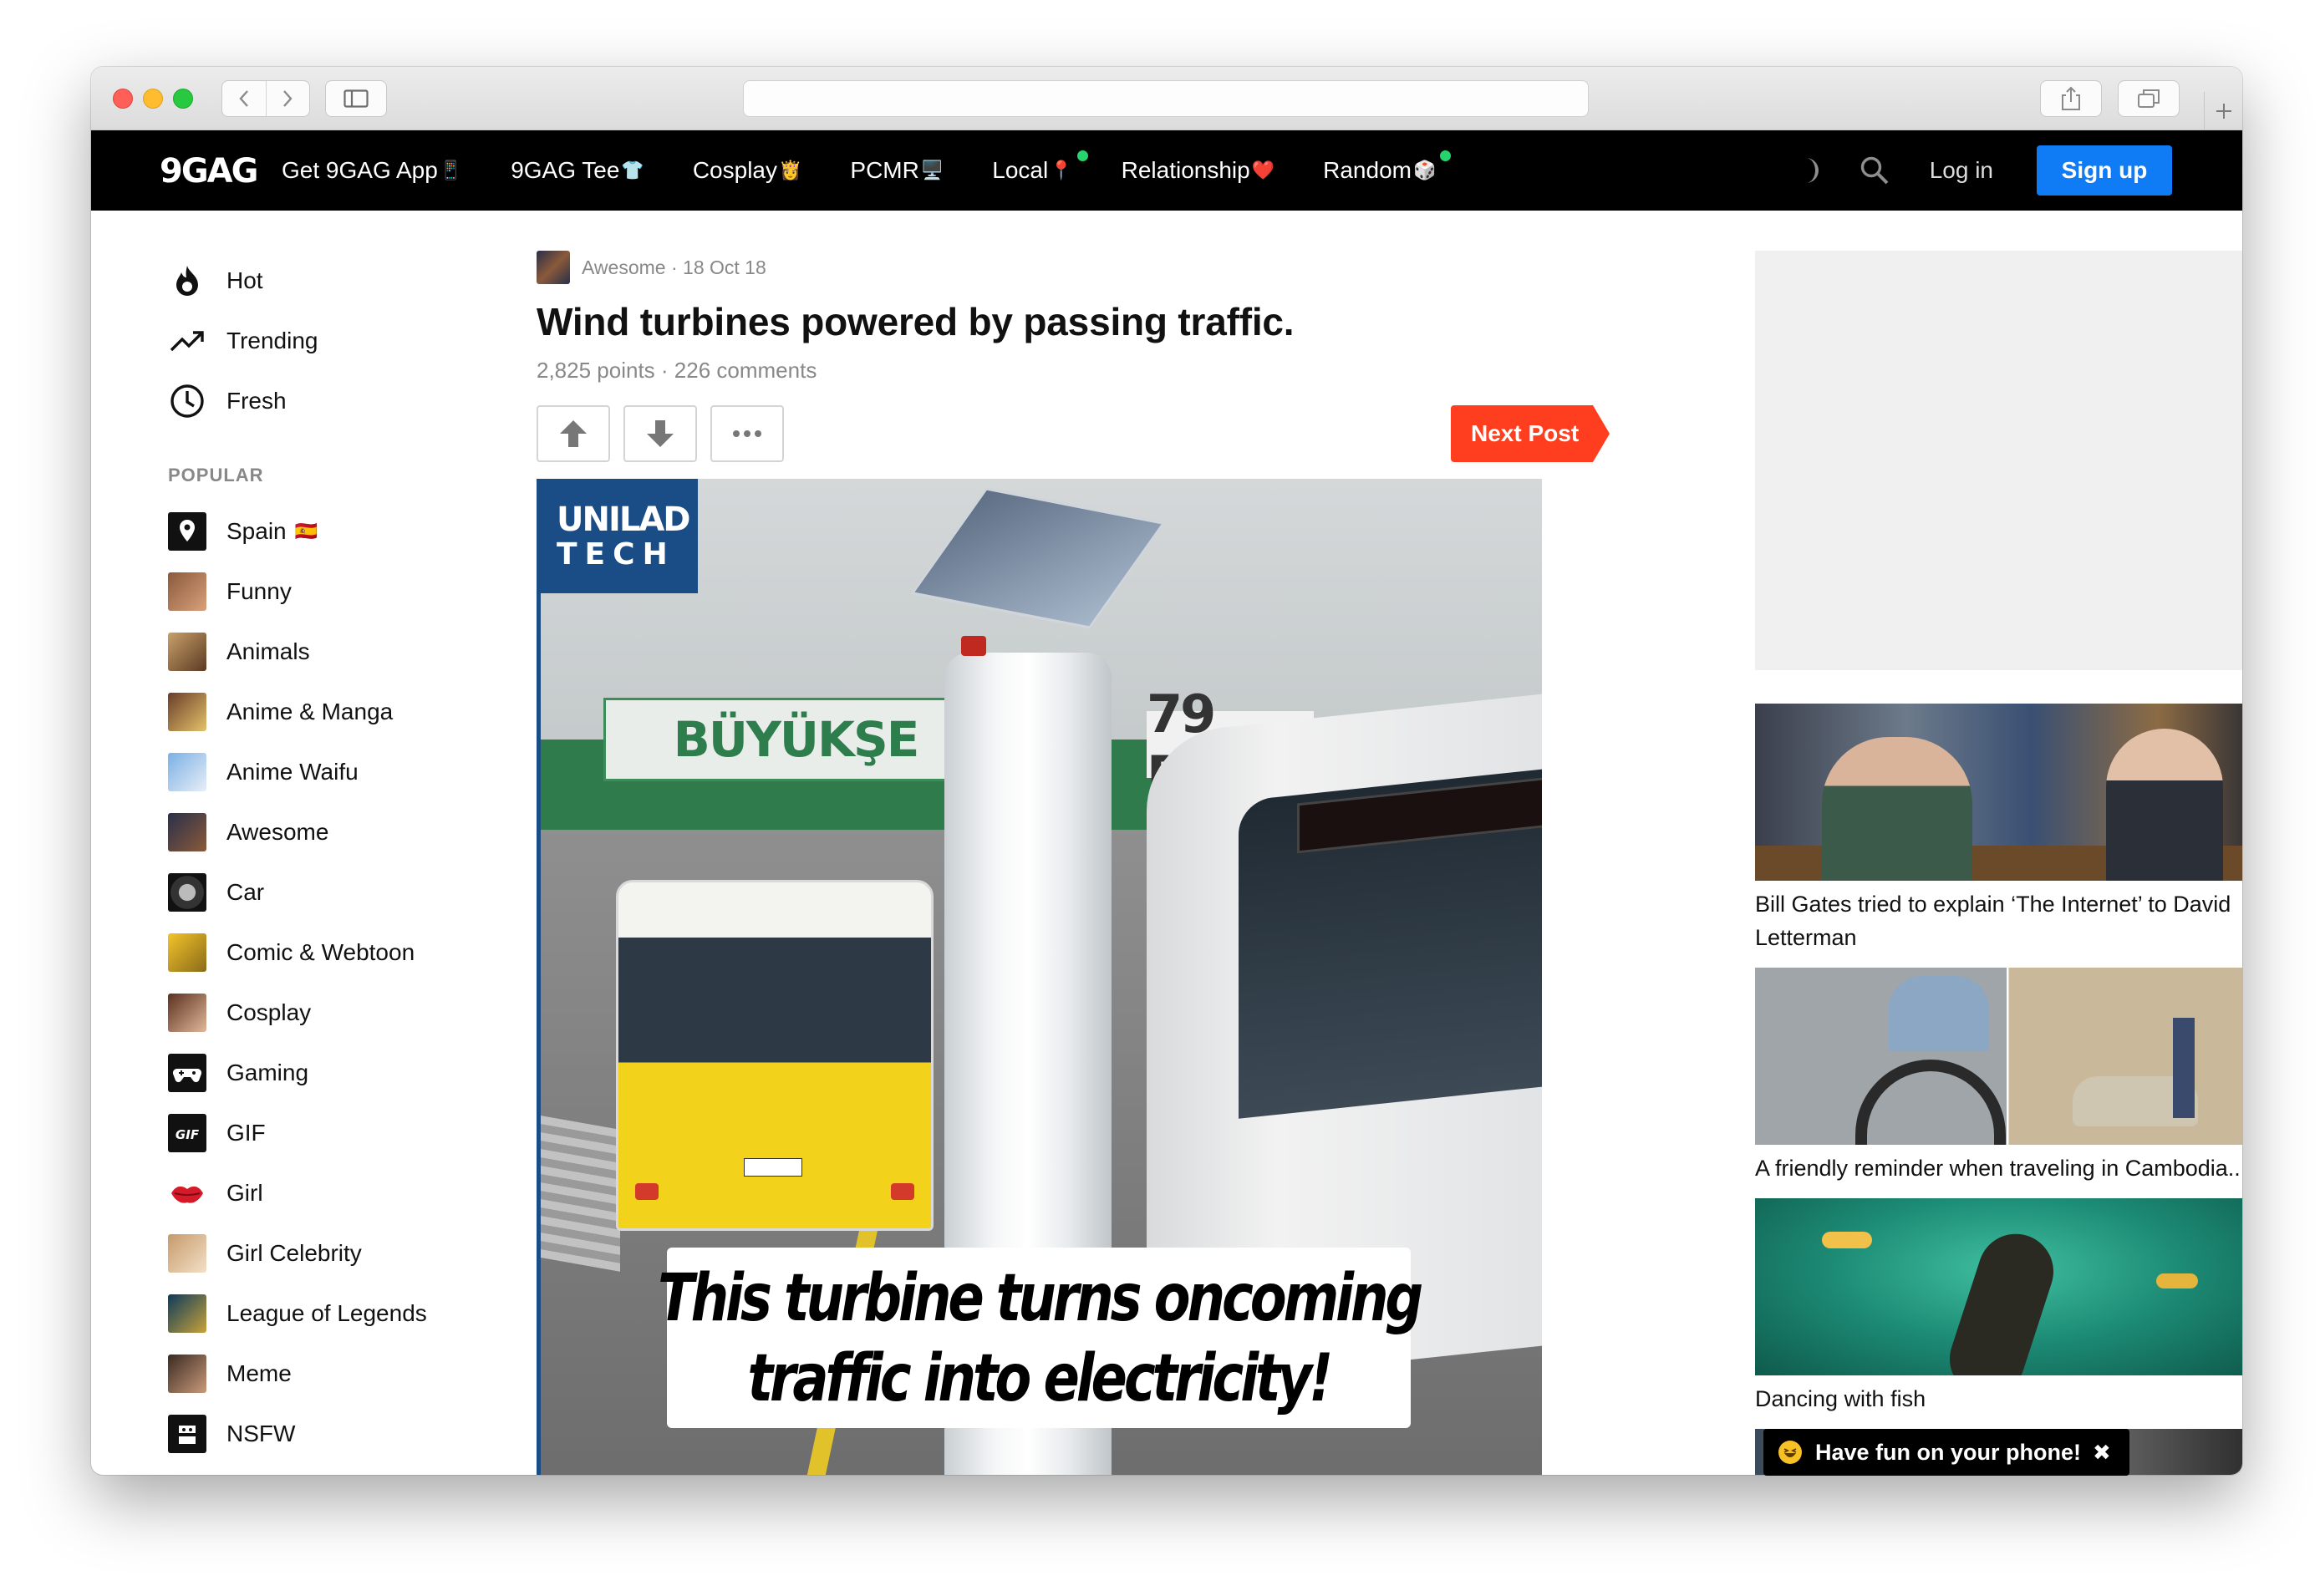  What do you see at coordinates (347, 592) in the screenshot?
I see `sidebar-item-funny: Funny` at bounding box center [347, 592].